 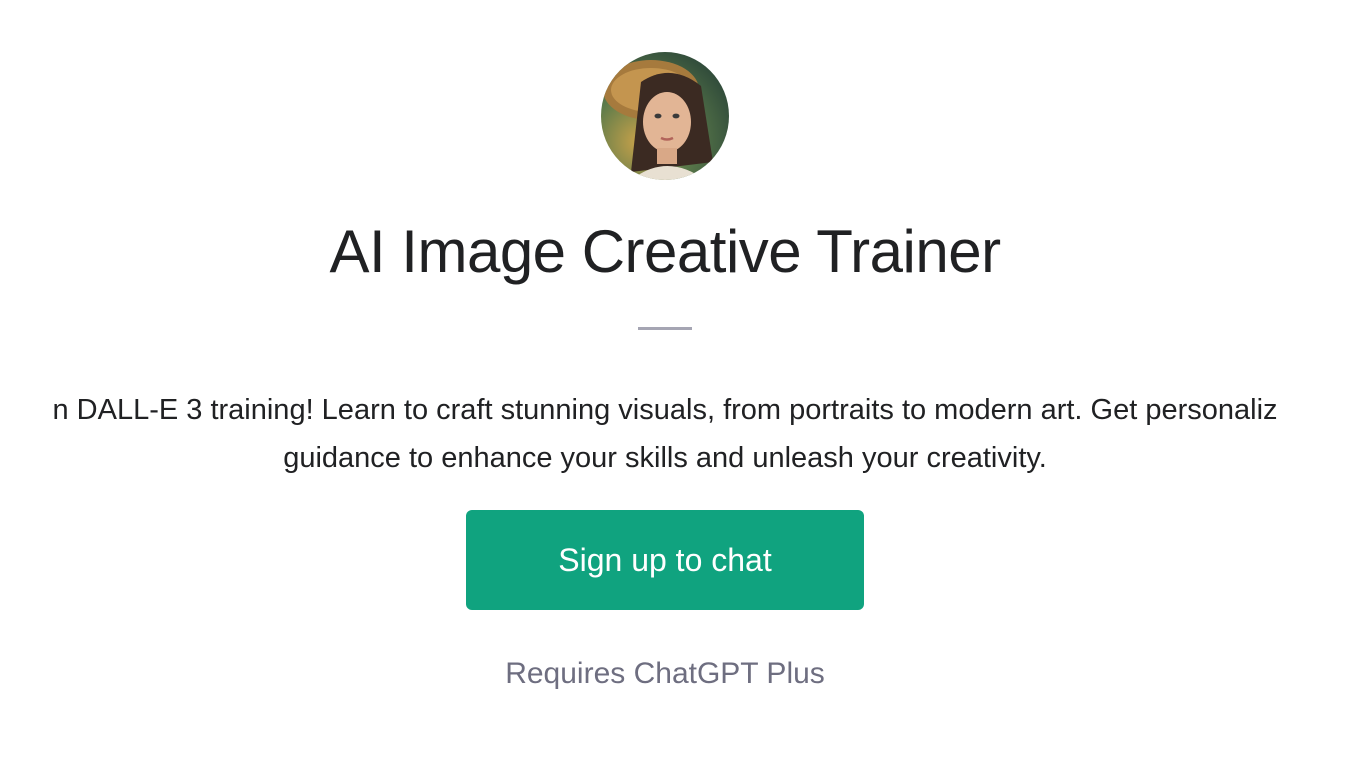 I want to click on plan-requirement-note: Requires ChatGPT Plus, so click(x=665, y=673).